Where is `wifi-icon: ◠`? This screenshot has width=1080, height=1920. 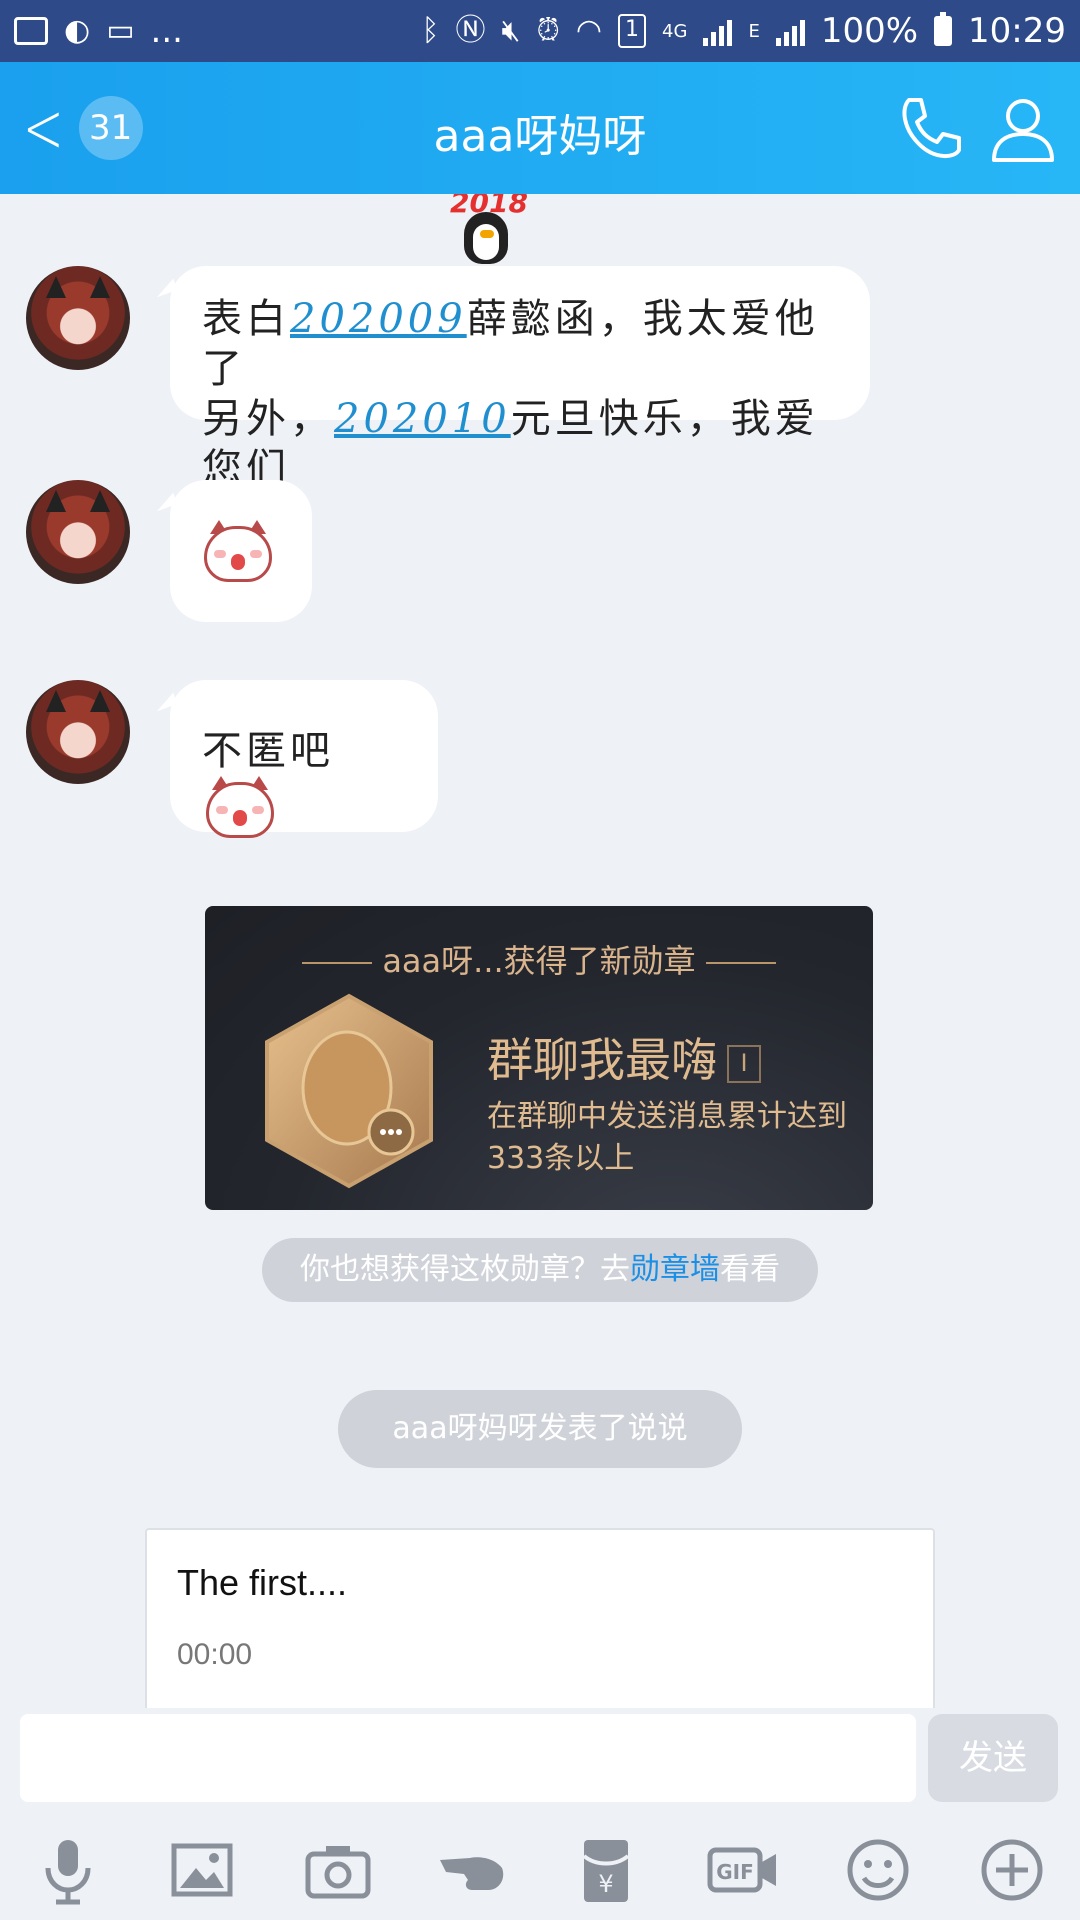 wifi-icon: ◠ is located at coordinates (589, 30).